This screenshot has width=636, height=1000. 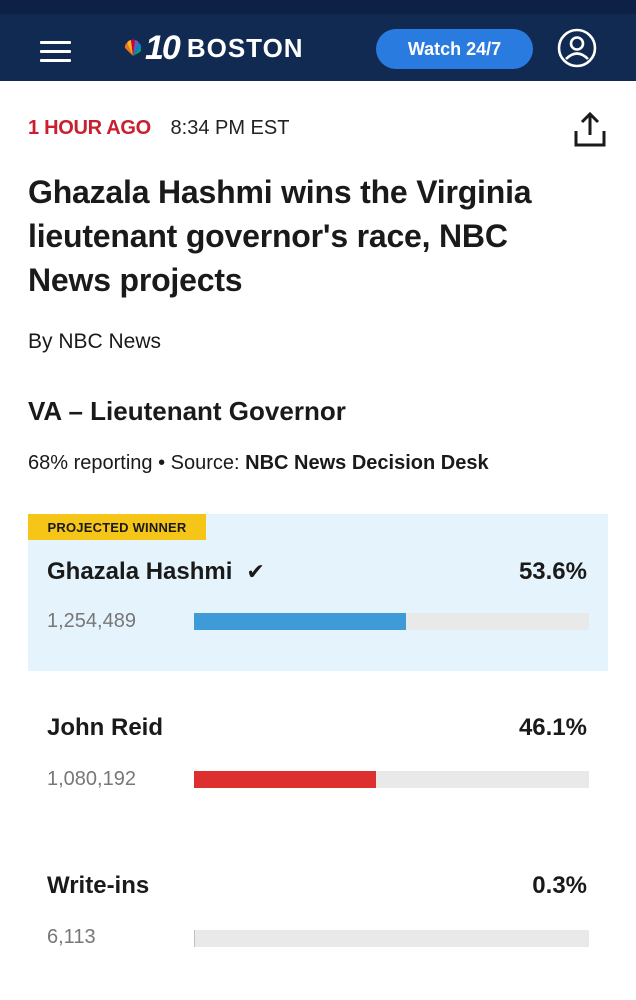 What do you see at coordinates (117, 527) in the screenshot?
I see `projected-winner-badge: PROJECTED WINNER` at bounding box center [117, 527].